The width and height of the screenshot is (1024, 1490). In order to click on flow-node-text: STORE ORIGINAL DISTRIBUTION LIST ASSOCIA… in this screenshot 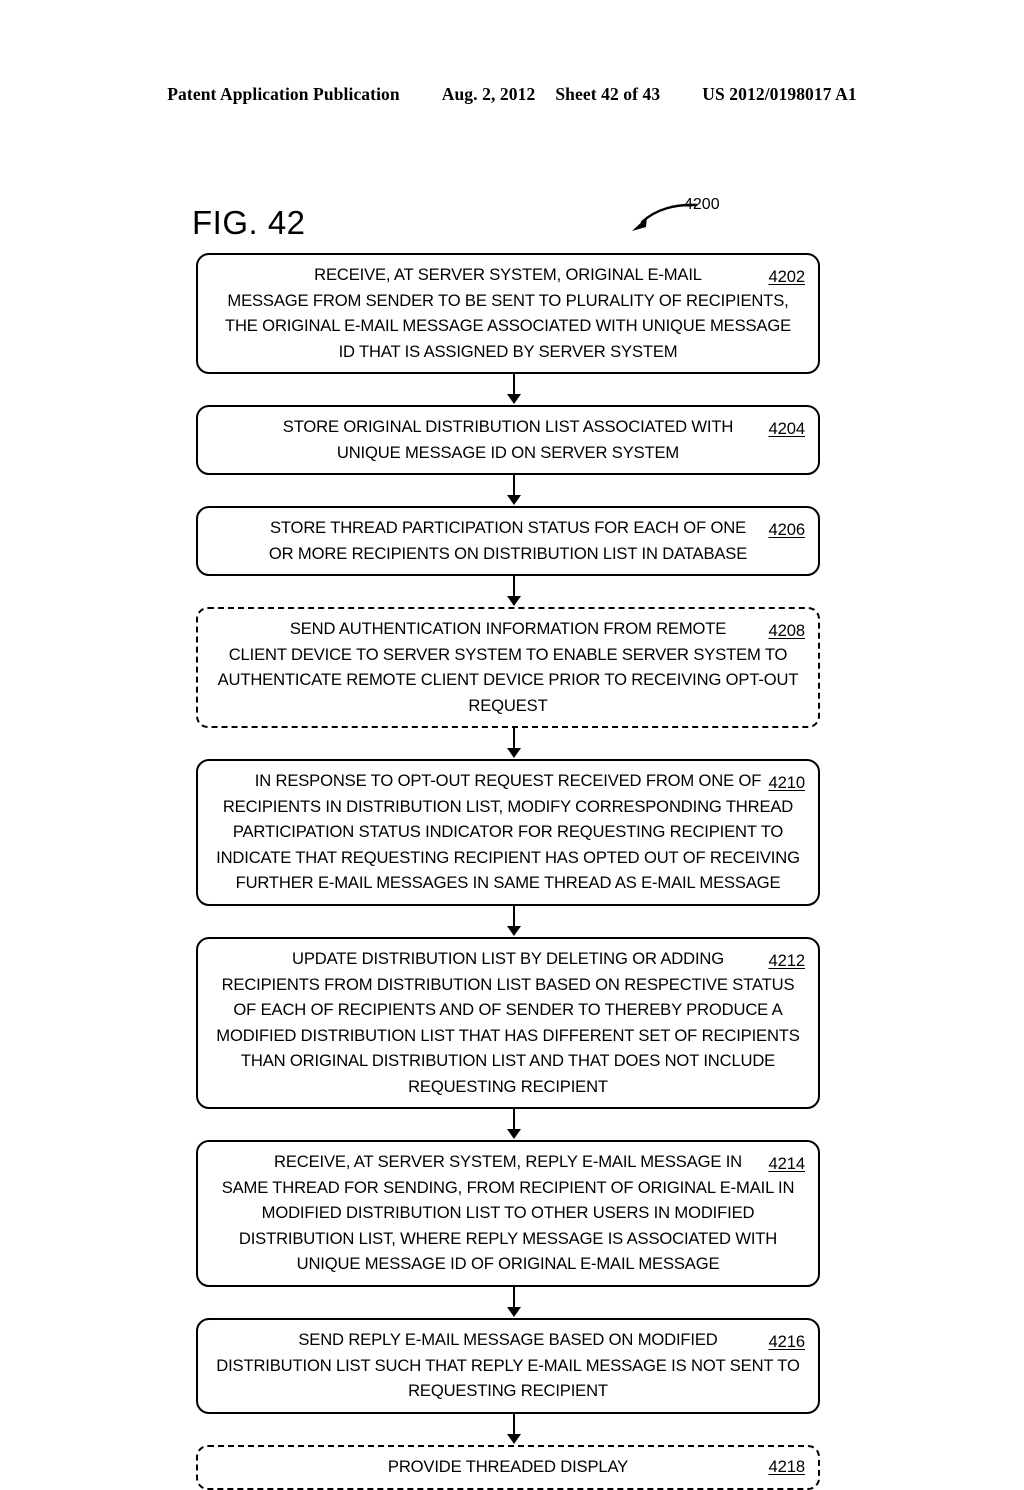, I will do `click(508, 439)`.